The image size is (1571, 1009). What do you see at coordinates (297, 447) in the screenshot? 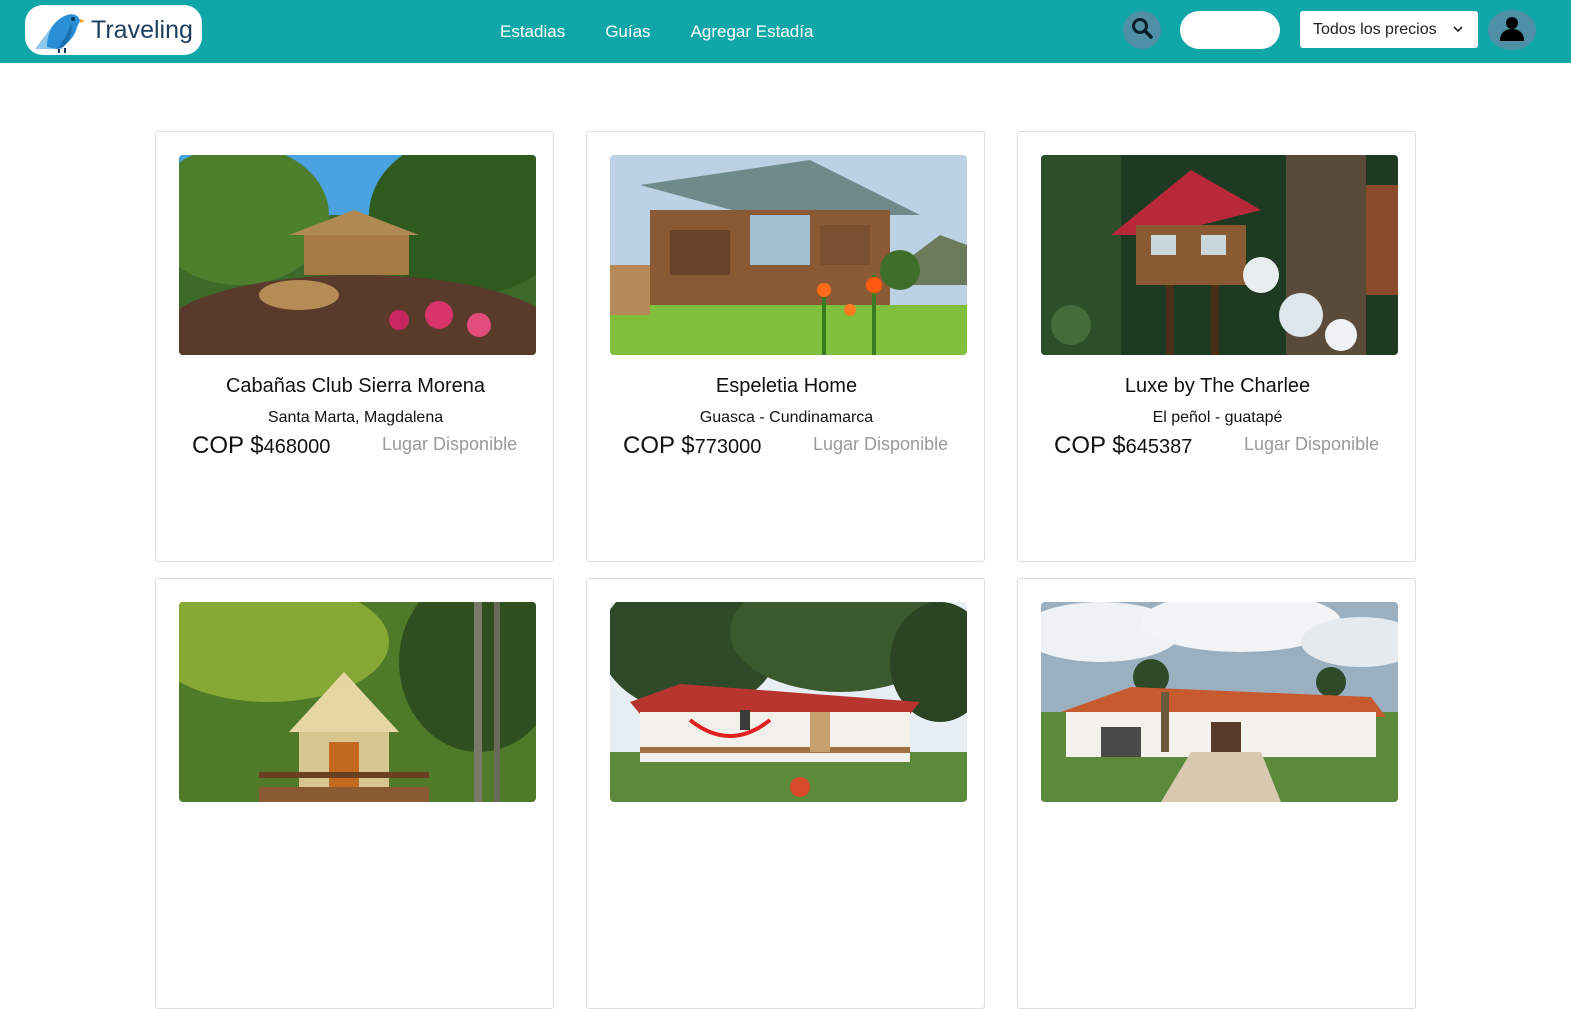
I see `price-amount: 468000` at bounding box center [297, 447].